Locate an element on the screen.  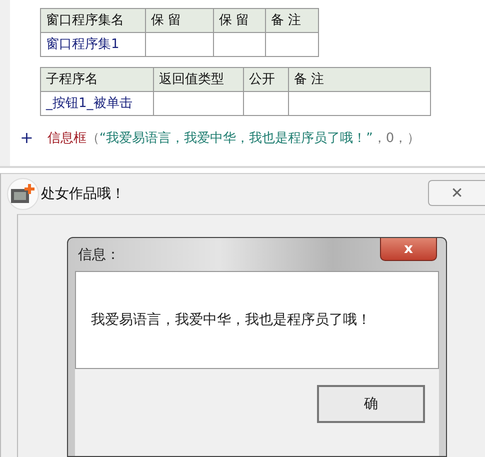
dialog-title: 信息： is located at coordinates (99, 255).